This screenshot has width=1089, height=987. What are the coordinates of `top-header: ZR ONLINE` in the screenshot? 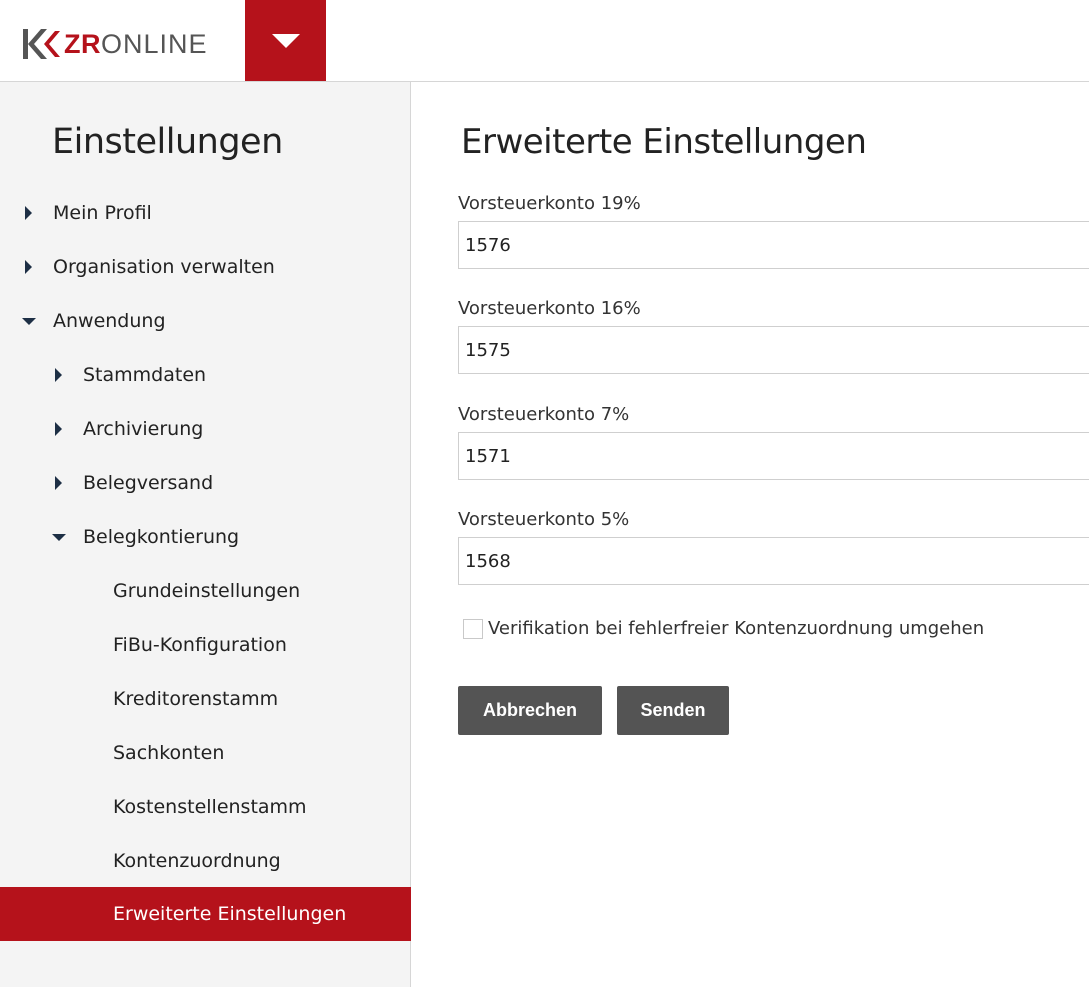 It's located at (544, 41).